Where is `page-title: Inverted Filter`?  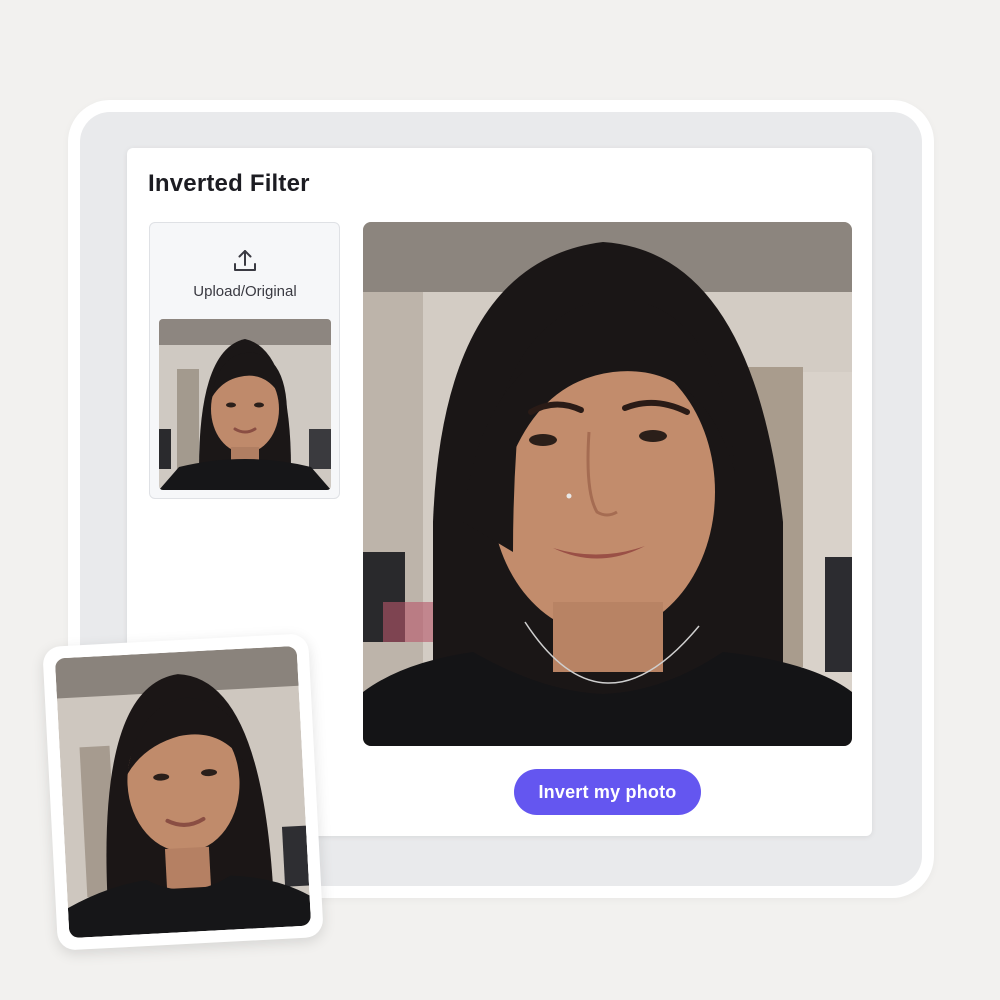 page-title: Inverted Filter is located at coordinates (229, 183).